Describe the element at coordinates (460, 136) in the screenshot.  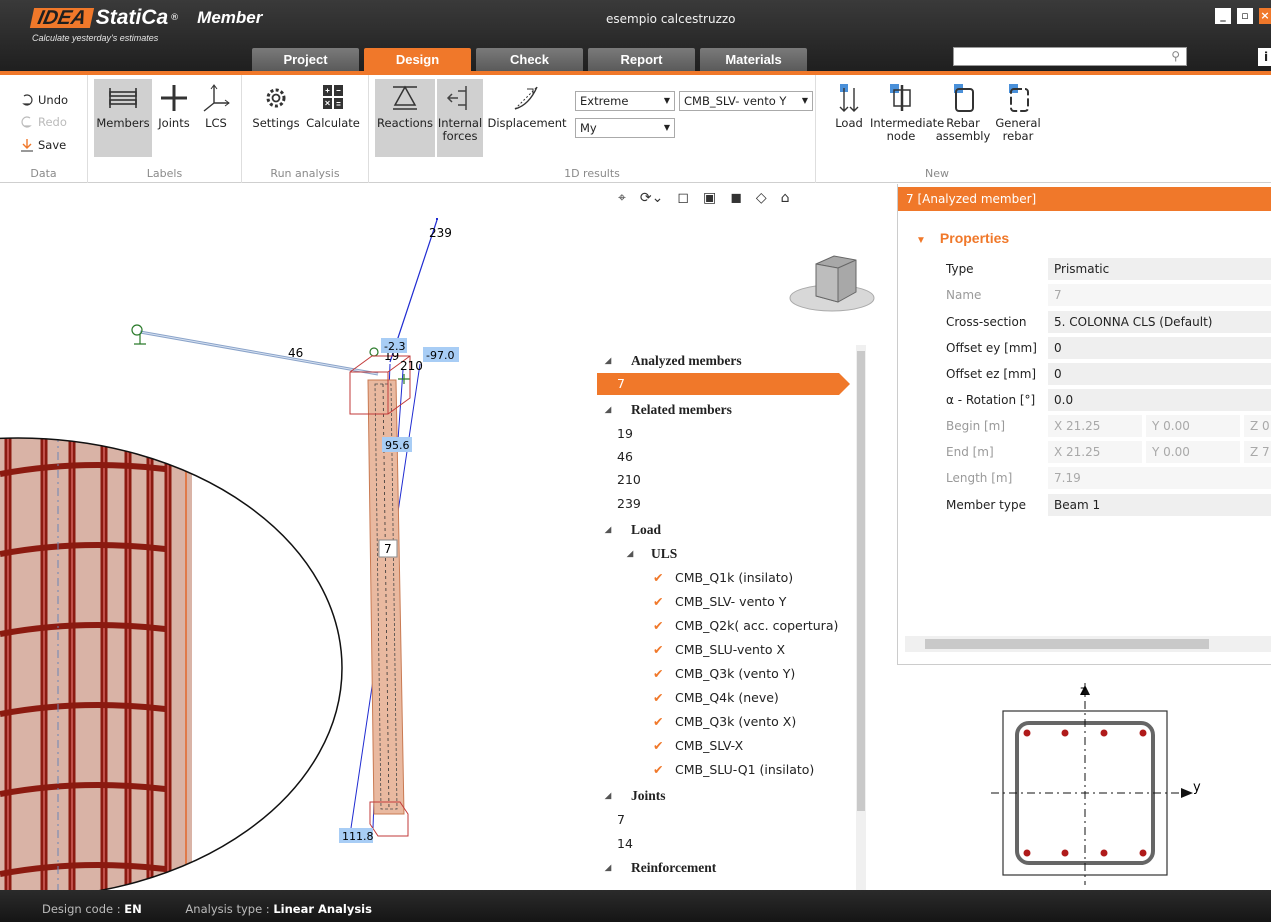
I see `internal-forces-label-2: forces` at that location.